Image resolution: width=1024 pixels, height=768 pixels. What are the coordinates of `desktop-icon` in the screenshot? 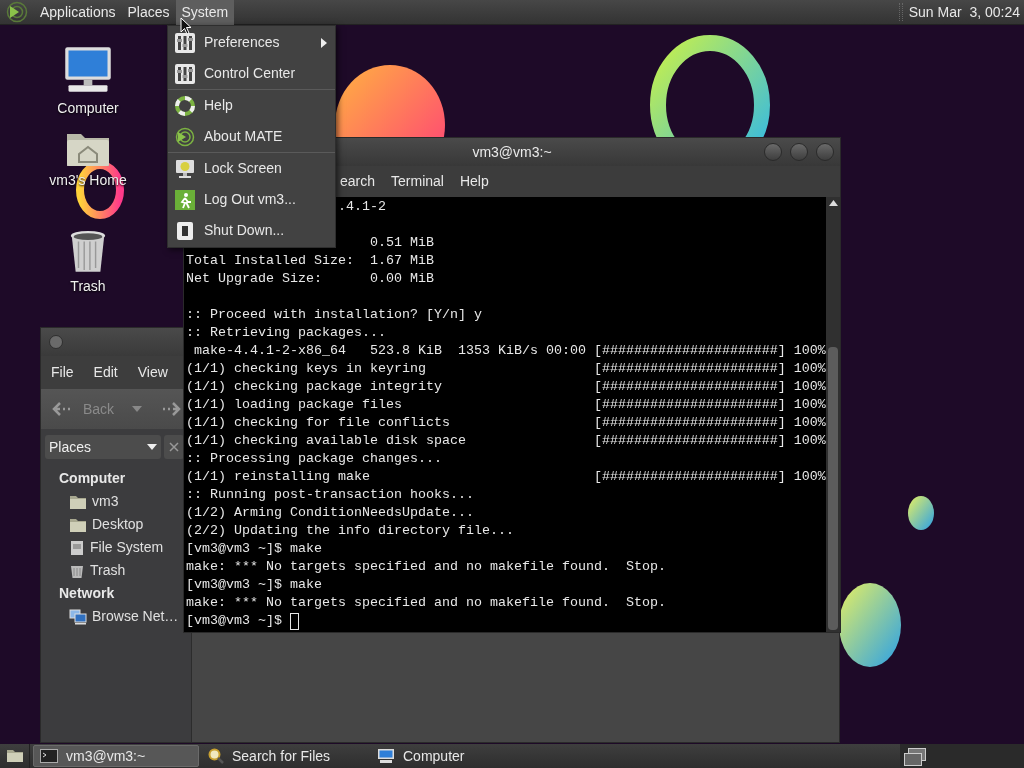 It's located at (14, 756).